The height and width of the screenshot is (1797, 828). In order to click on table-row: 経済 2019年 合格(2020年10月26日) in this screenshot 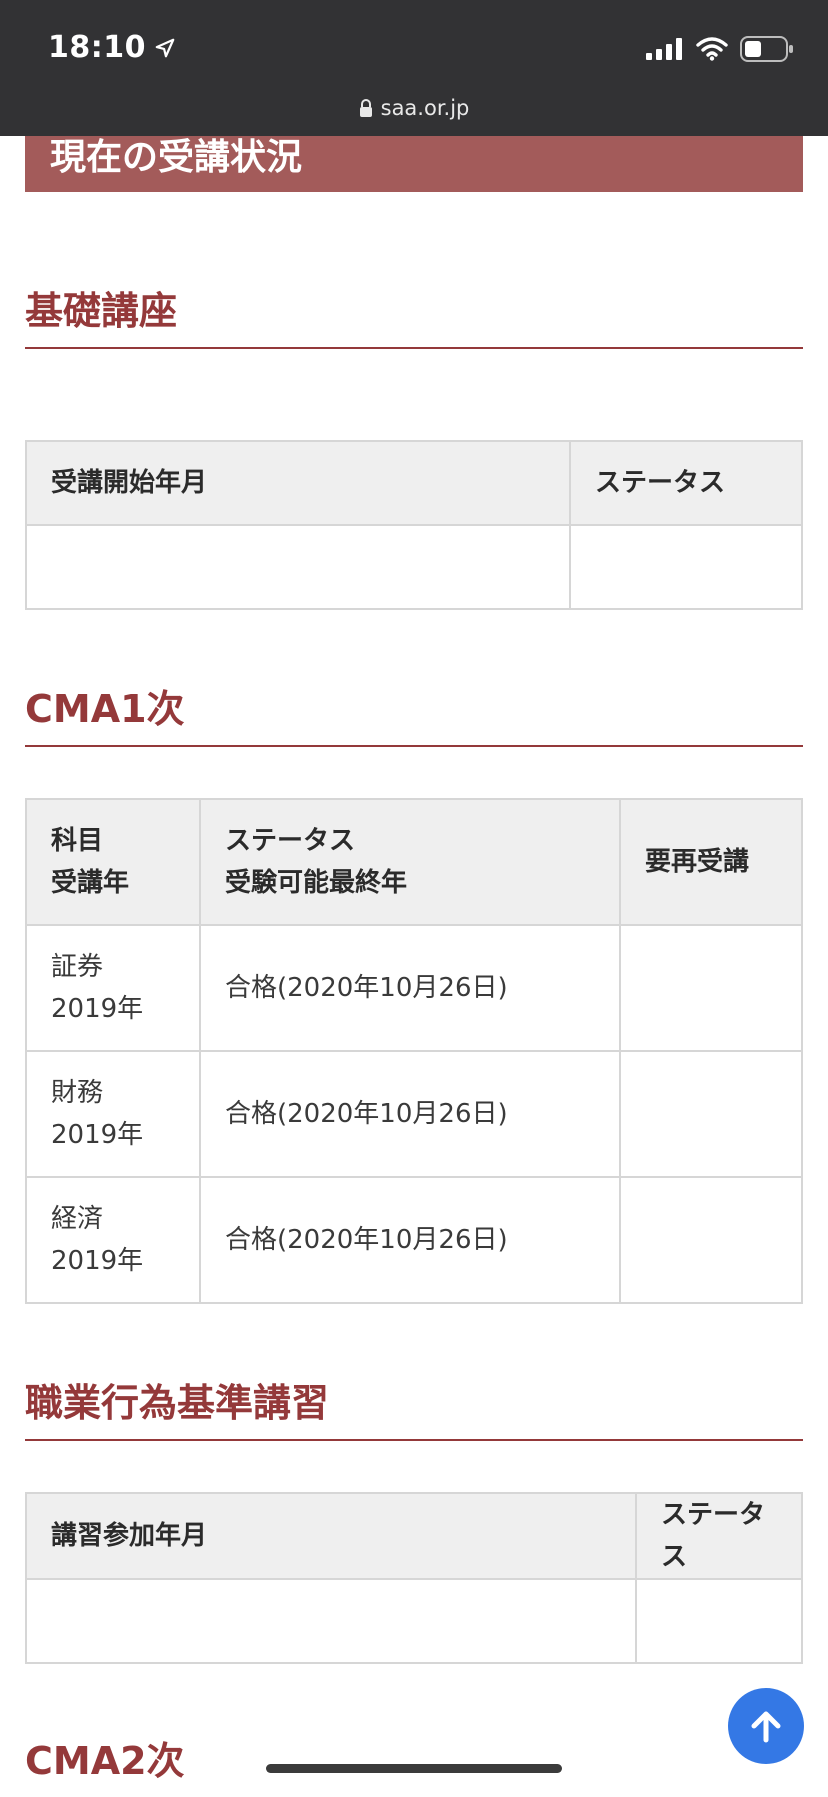, I will do `click(414, 1240)`.